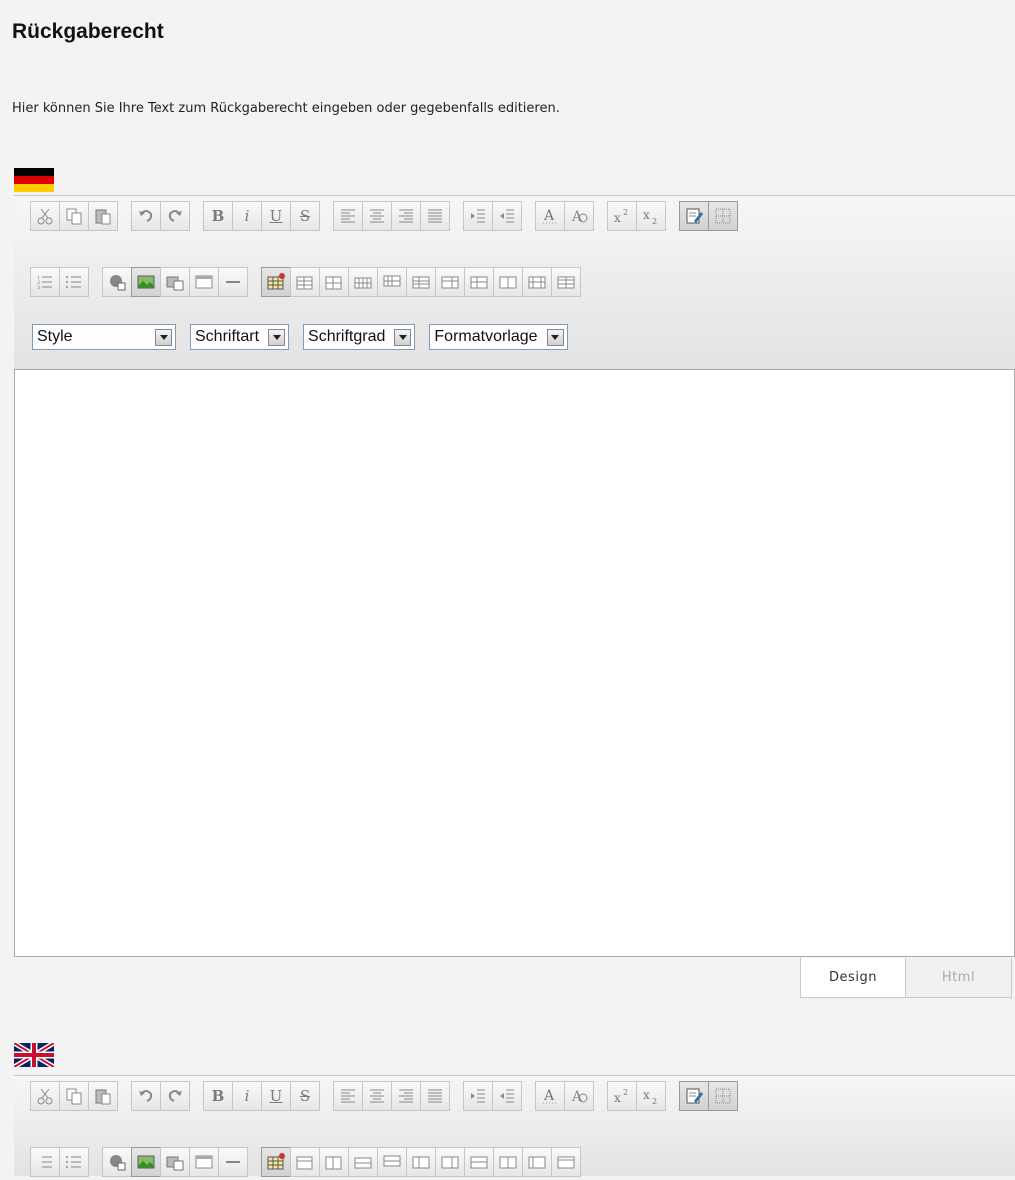 Image resolution: width=1015 pixels, height=1180 pixels. What do you see at coordinates (359, 337) in the screenshot?
I see `font-size-dropdown: Schriftgrad` at bounding box center [359, 337].